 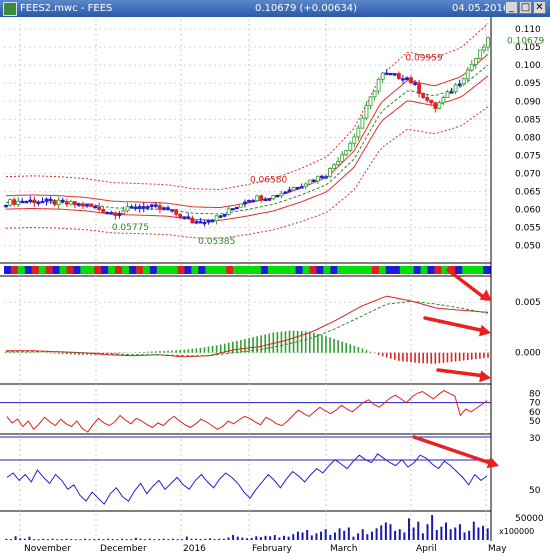 I want to click on price-tick-label: 0.095, so click(x=528, y=84).